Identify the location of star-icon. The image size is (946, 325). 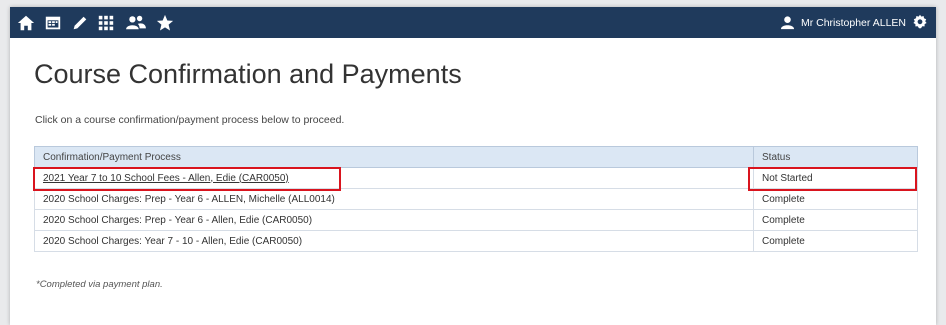
(165, 23).